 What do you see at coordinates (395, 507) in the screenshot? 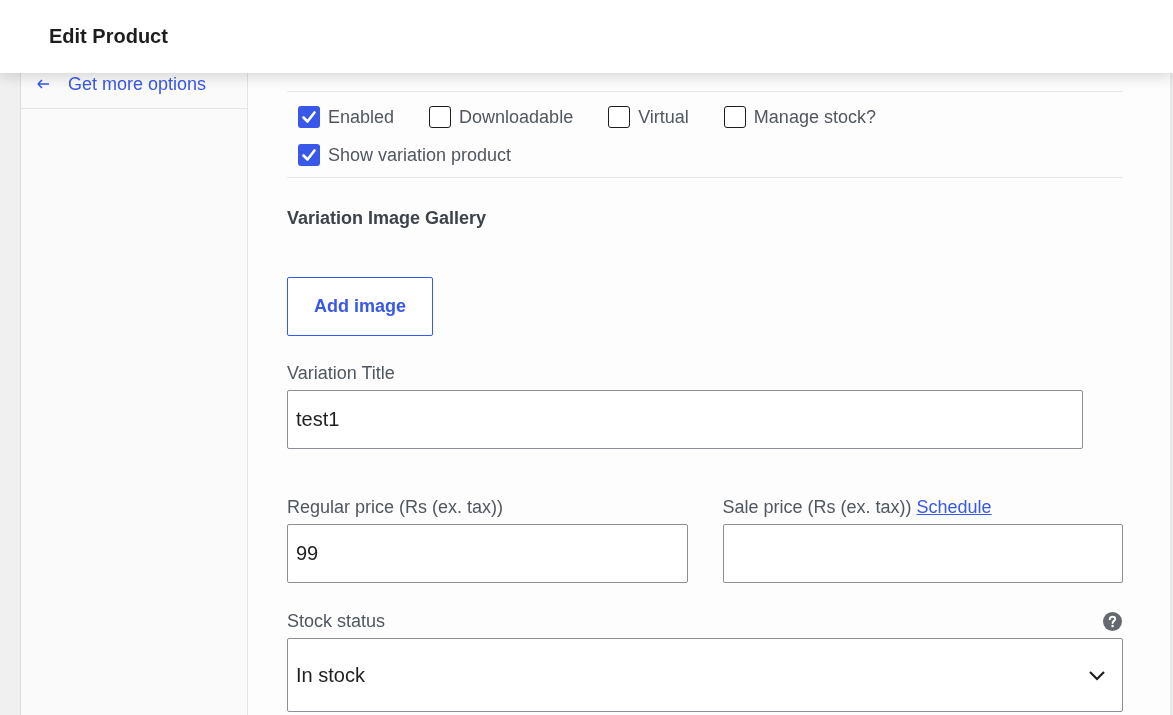
I see `field-label: Regular price (Rs (ex. tax))` at bounding box center [395, 507].